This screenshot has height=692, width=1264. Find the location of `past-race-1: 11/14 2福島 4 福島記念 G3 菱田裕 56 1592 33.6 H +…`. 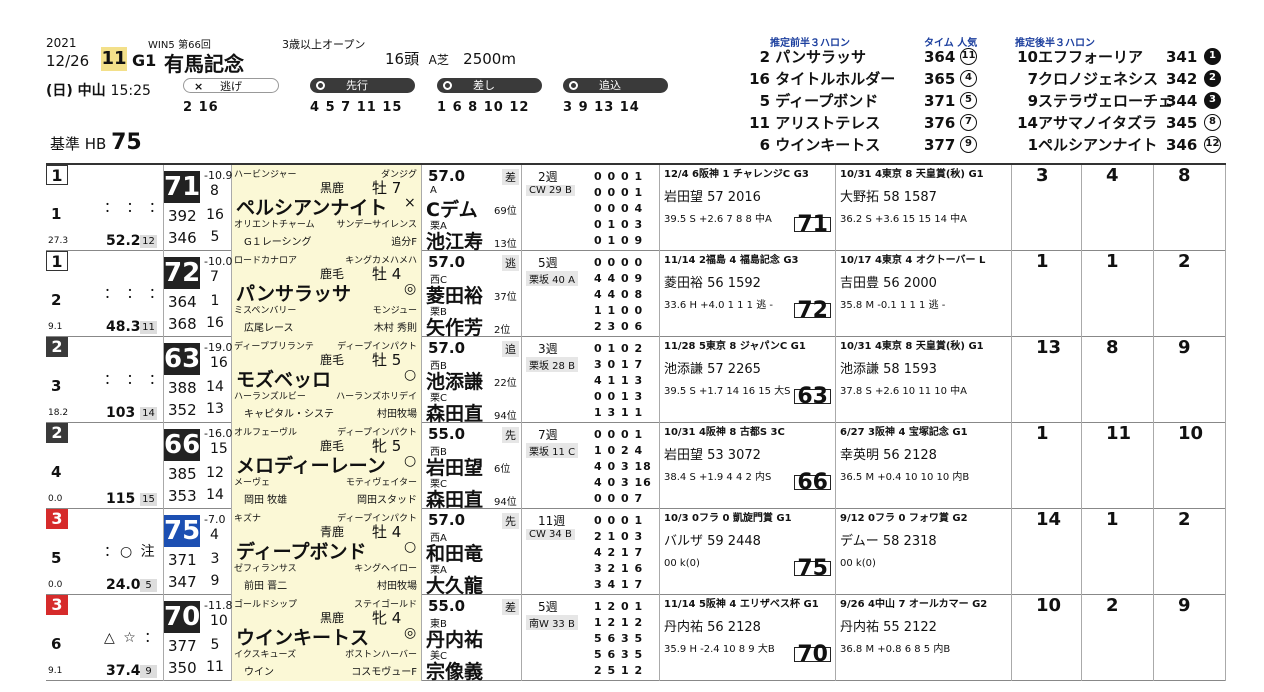

past-race-1: 11/14 2福島 4 福島記念 G3 菱田裕 56 1592 33.6 H +… is located at coordinates (748, 294).